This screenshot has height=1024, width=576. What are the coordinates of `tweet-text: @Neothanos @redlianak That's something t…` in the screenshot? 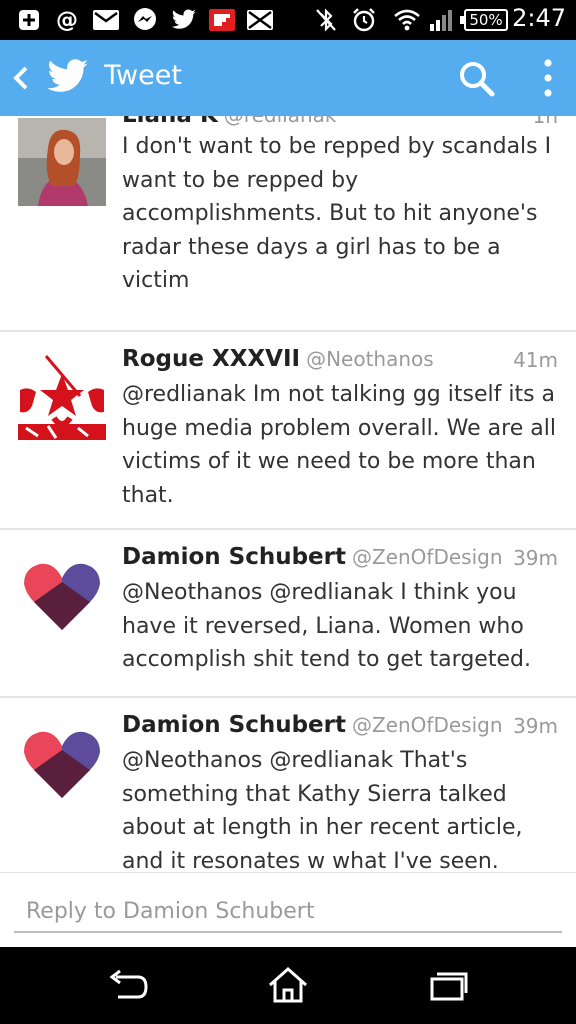 It's located at (322, 810).